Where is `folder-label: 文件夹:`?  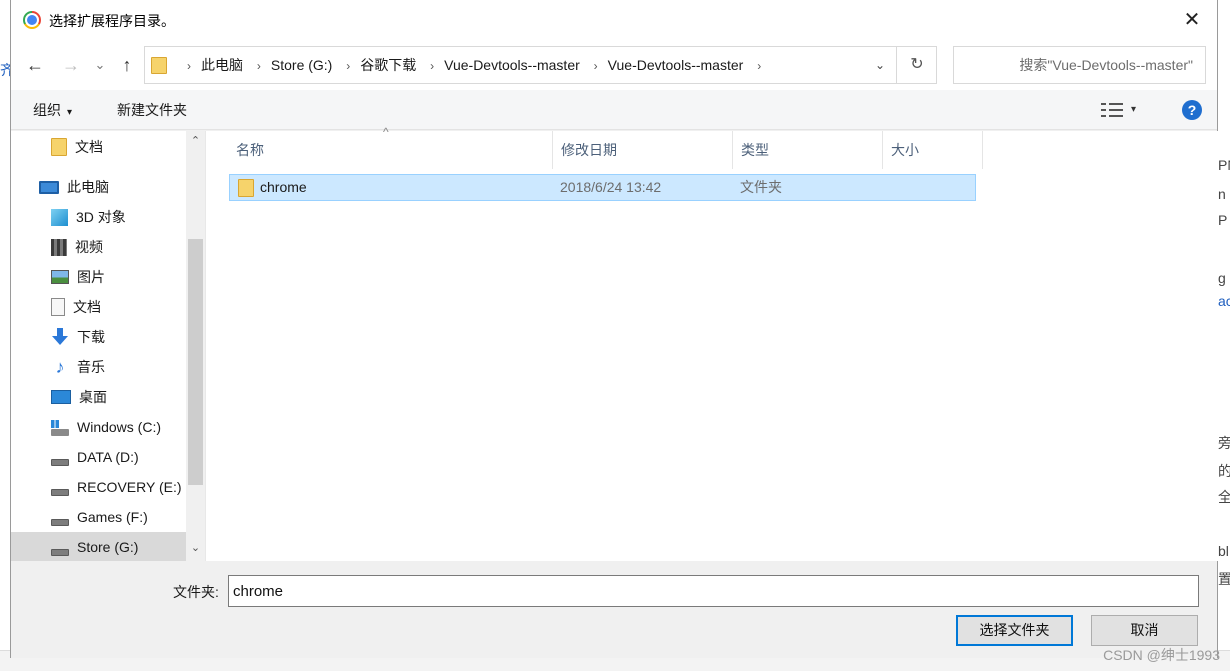
folder-label: 文件夹: is located at coordinates (196, 592).